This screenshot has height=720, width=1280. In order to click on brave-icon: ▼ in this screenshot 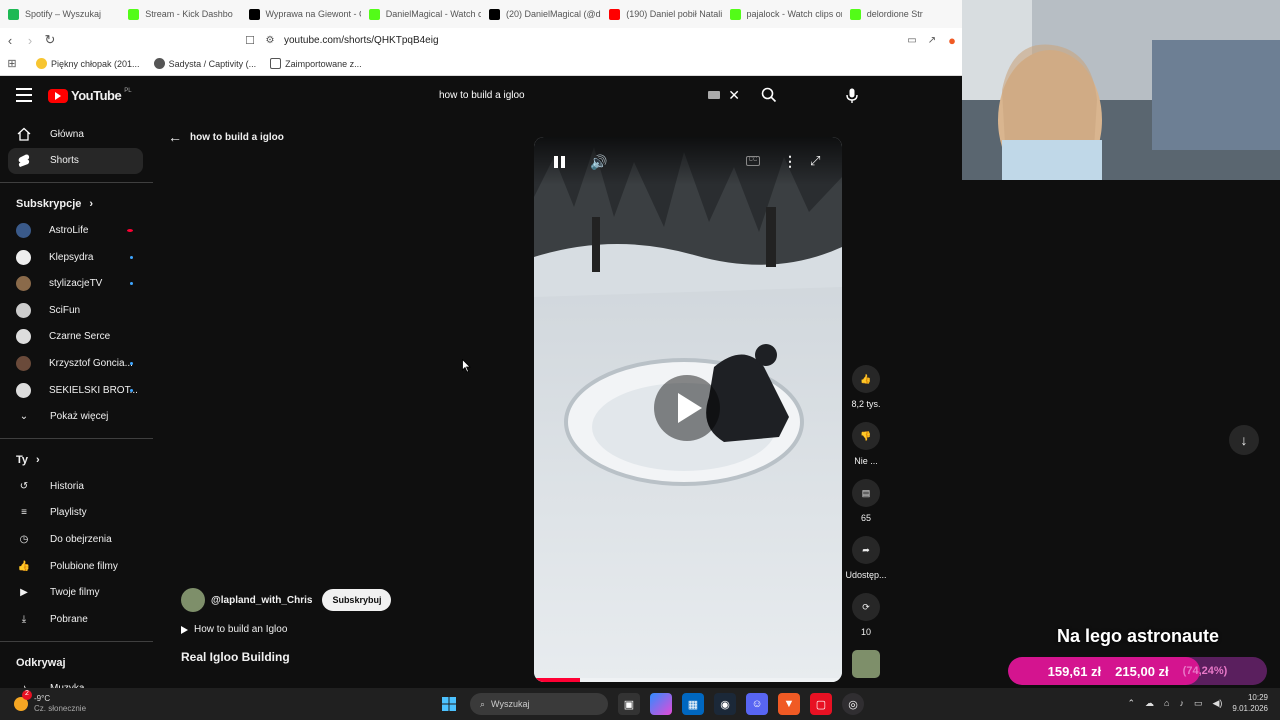, I will do `click(789, 704)`.